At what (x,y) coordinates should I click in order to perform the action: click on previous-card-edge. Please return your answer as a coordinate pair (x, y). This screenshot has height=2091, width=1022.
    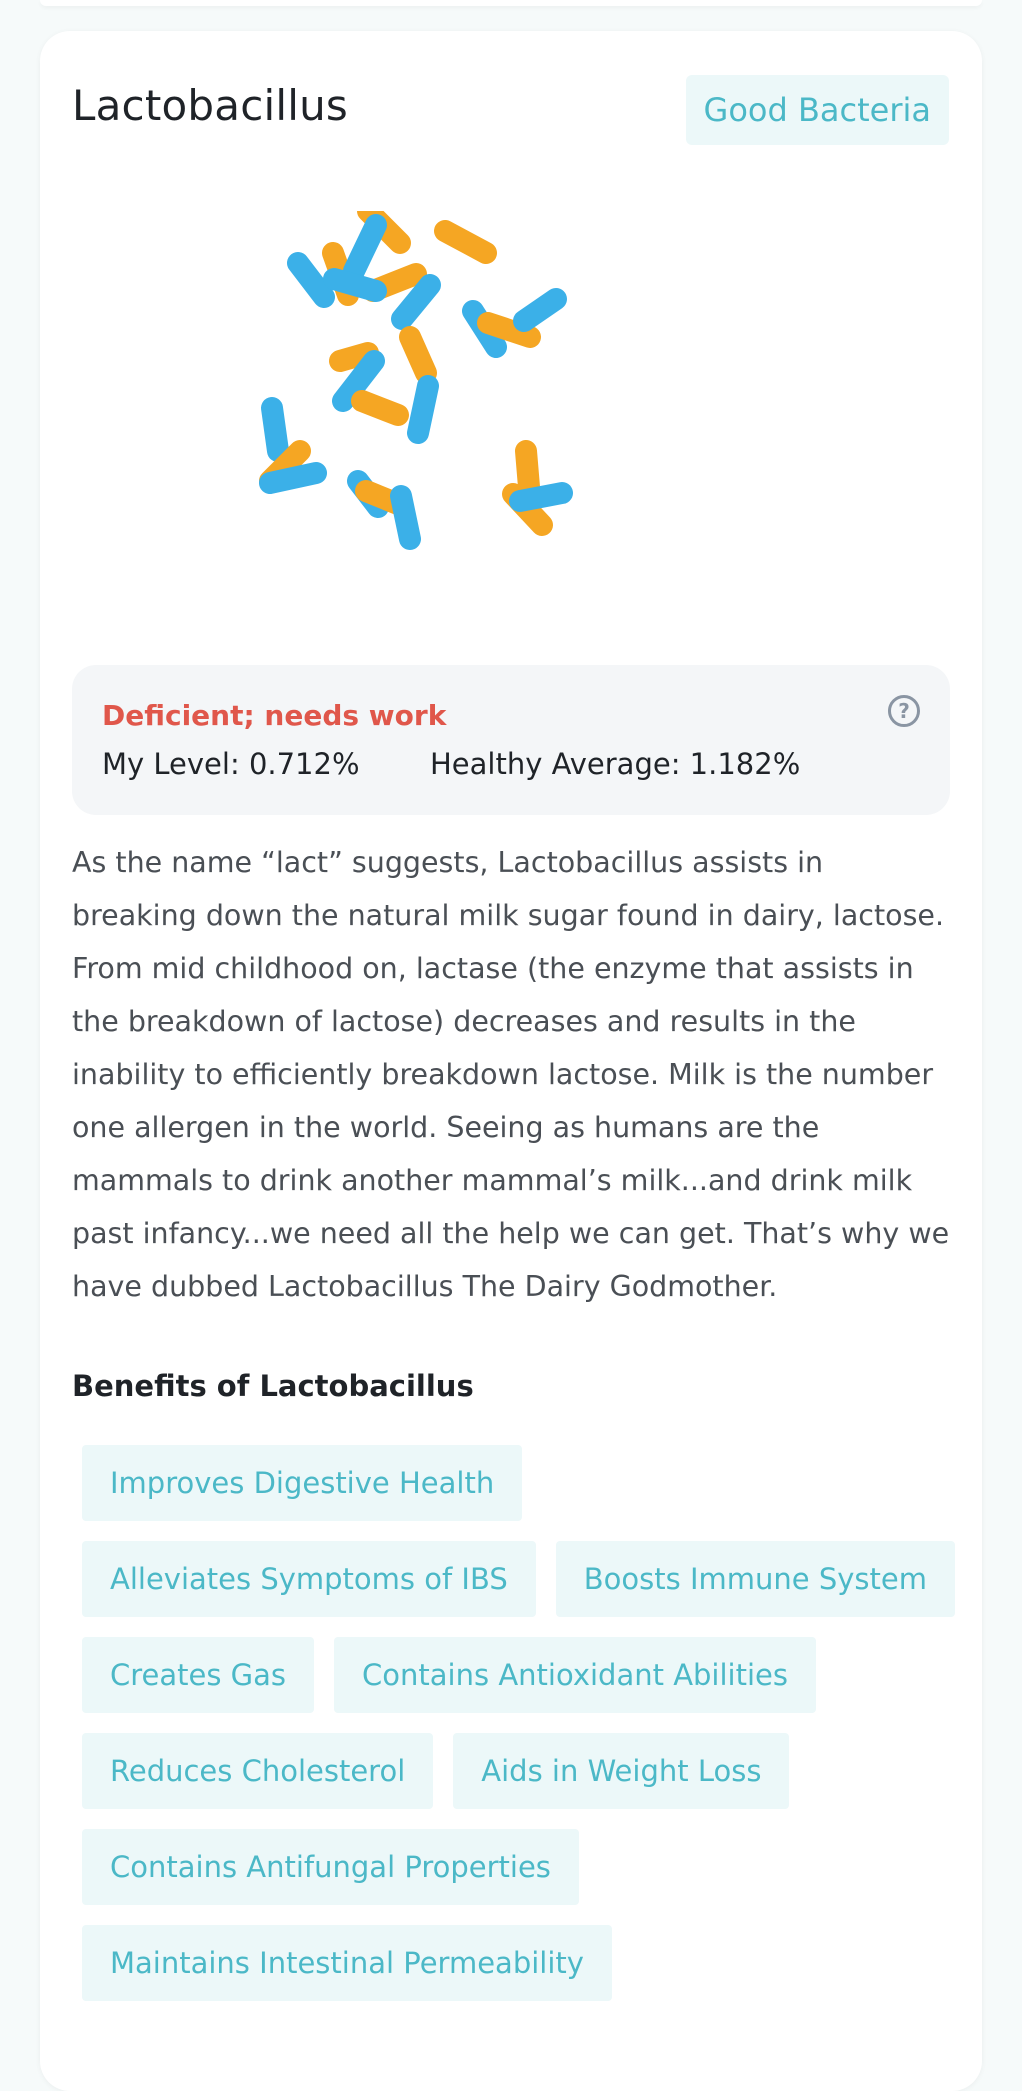
    Looking at the image, I should click on (511, 3).